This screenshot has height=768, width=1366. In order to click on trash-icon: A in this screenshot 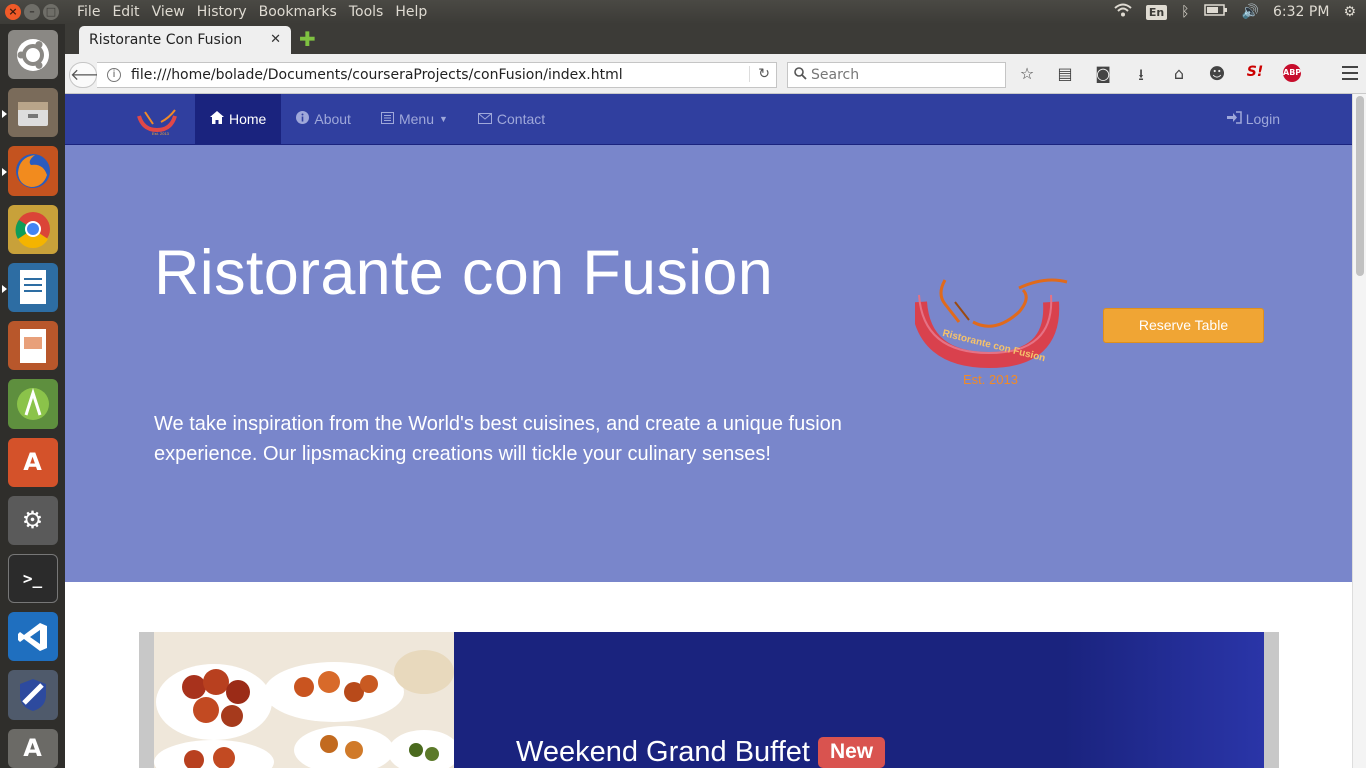, I will do `click(32, 748)`.